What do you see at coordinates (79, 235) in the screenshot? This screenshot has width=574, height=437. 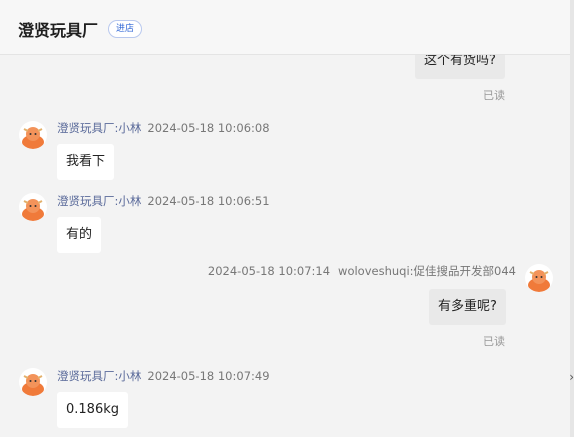 I see `message-bubble: 有的` at bounding box center [79, 235].